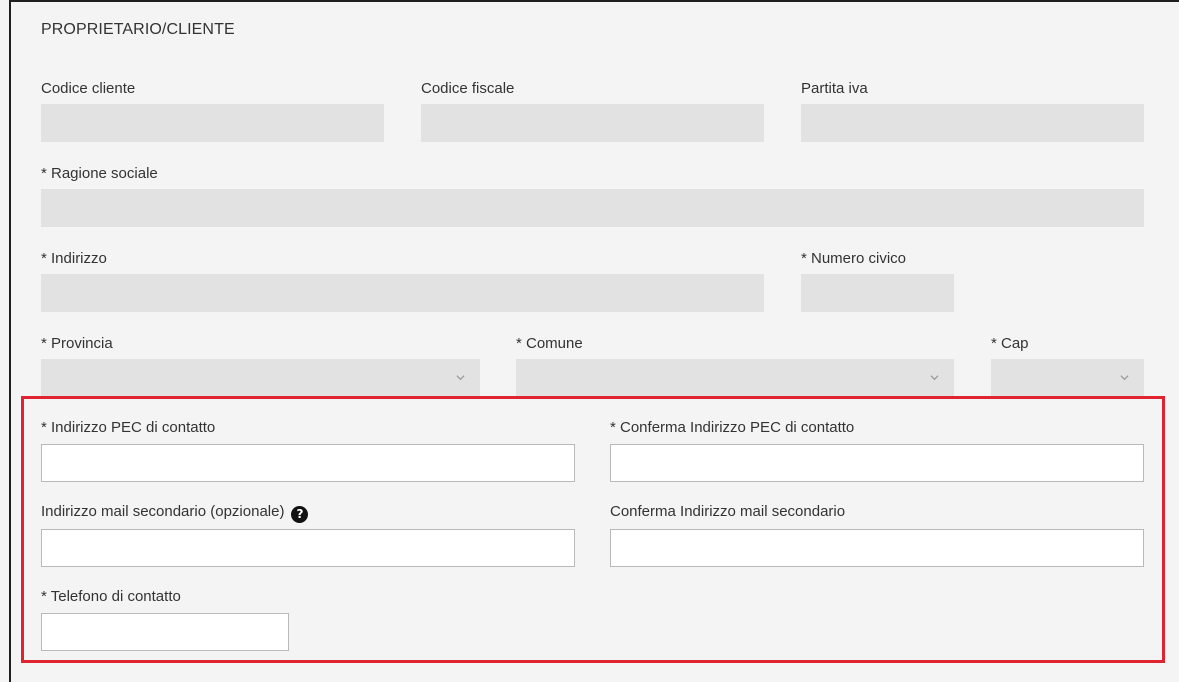 The height and width of the screenshot is (682, 1179). I want to click on mail-secondario-label-wrap: Indirizzo mail secondario (opzionale)?, so click(175, 513).